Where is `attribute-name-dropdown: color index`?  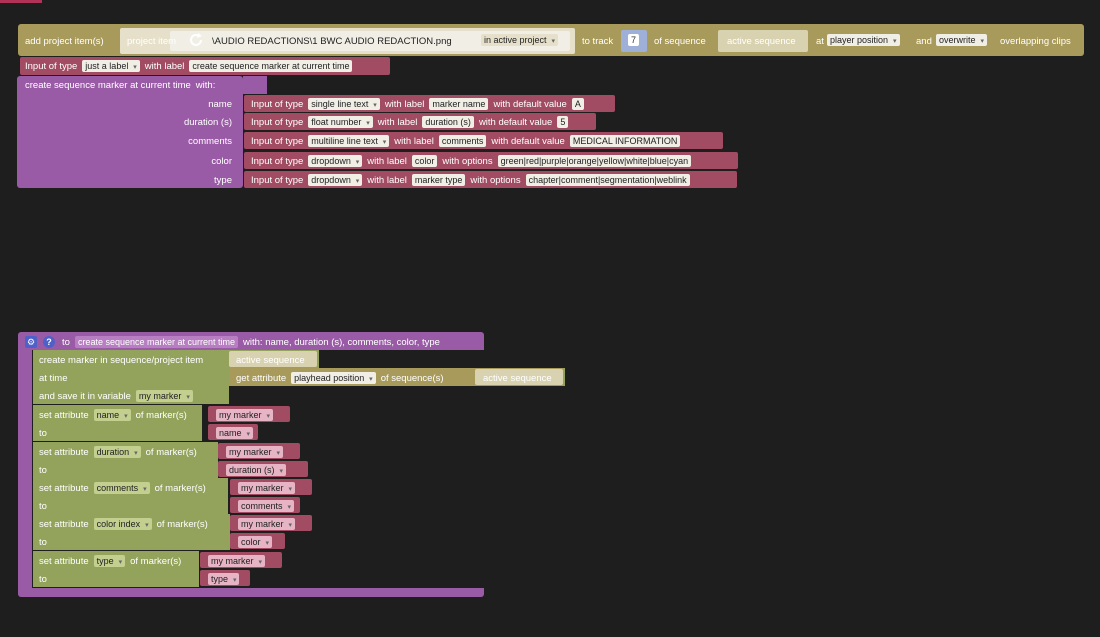
attribute-name-dropdown: color index is located at coordinates (122, 524).